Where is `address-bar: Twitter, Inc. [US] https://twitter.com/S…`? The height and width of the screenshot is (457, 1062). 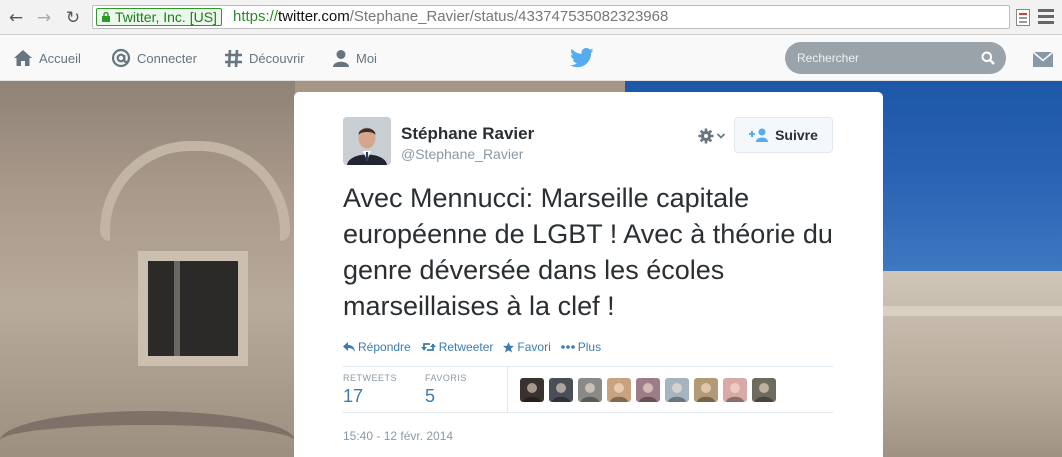 address-bar: Twitter, Inc. [US] https://twitter.com/S… is located at coordinates (551, 17).